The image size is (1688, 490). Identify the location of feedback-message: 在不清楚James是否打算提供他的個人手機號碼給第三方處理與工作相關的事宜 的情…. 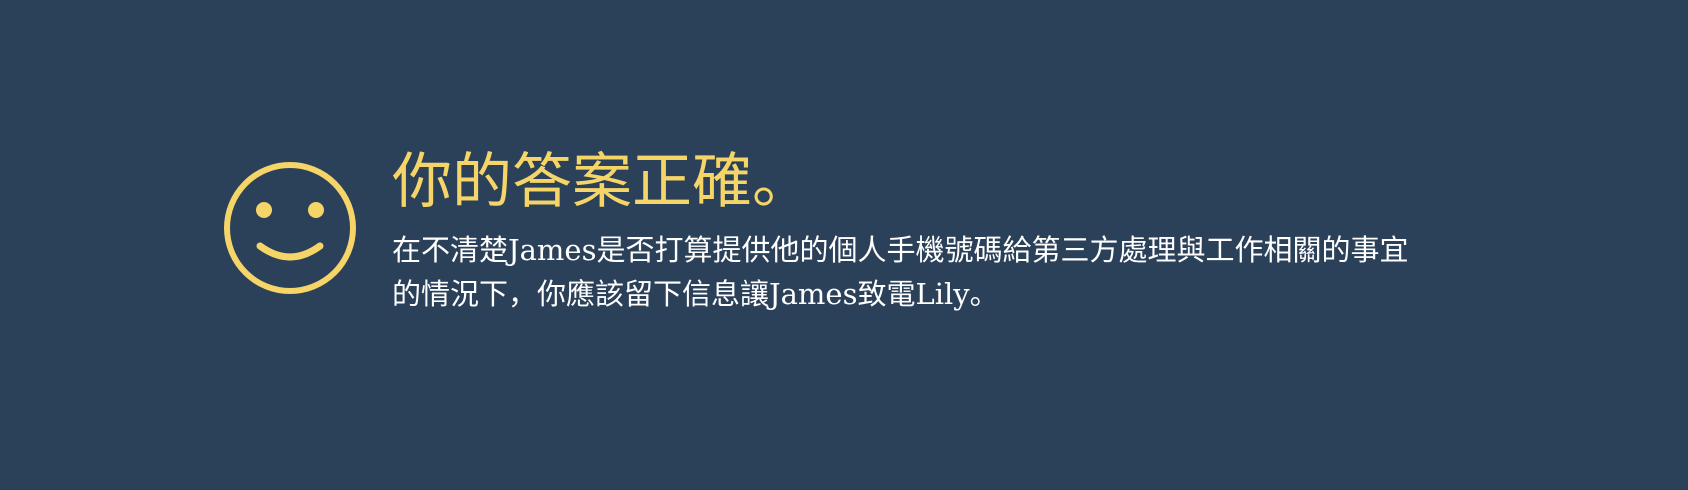
(957, 272).